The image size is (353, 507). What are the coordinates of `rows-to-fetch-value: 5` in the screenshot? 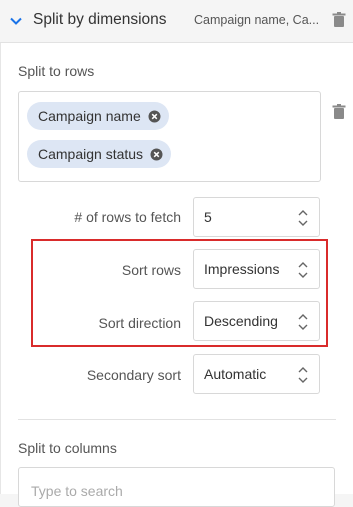 It's located at (208, 217).